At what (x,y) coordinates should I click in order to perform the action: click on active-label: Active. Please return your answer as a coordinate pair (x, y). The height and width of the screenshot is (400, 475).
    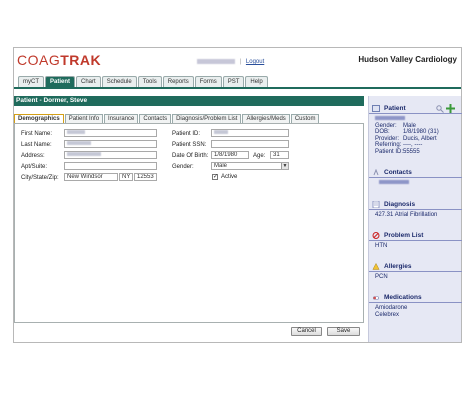
    Looking at the image, I should click on (229, 177).